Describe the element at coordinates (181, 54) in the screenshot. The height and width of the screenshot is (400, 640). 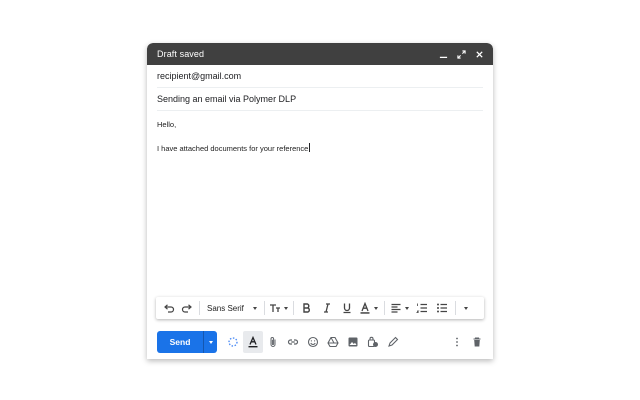
I see `draft-status: Draft saved` at that location.